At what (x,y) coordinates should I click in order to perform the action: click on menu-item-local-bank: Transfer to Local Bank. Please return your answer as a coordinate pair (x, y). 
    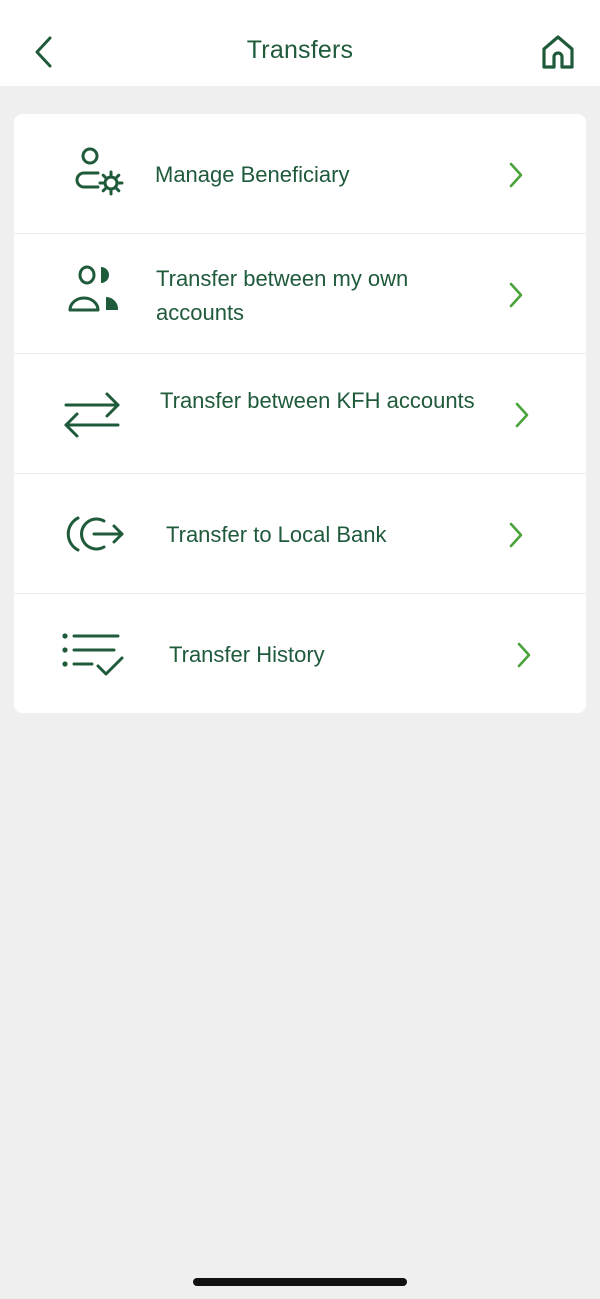
    Looking at the image, I should click on (300, 534).